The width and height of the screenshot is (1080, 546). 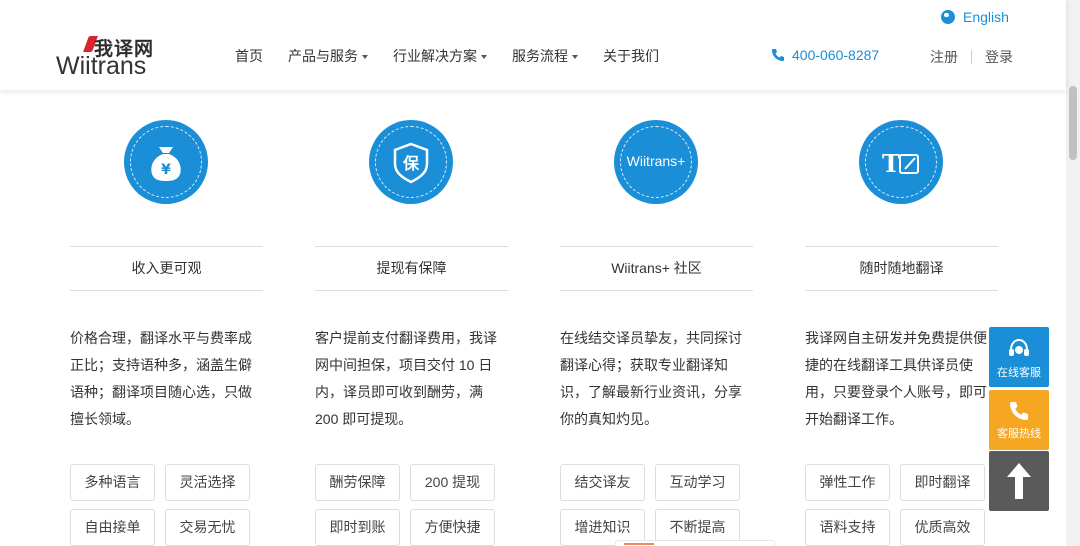 I want to click on feature-tag: 互动学习, so click(x=697, y=482).